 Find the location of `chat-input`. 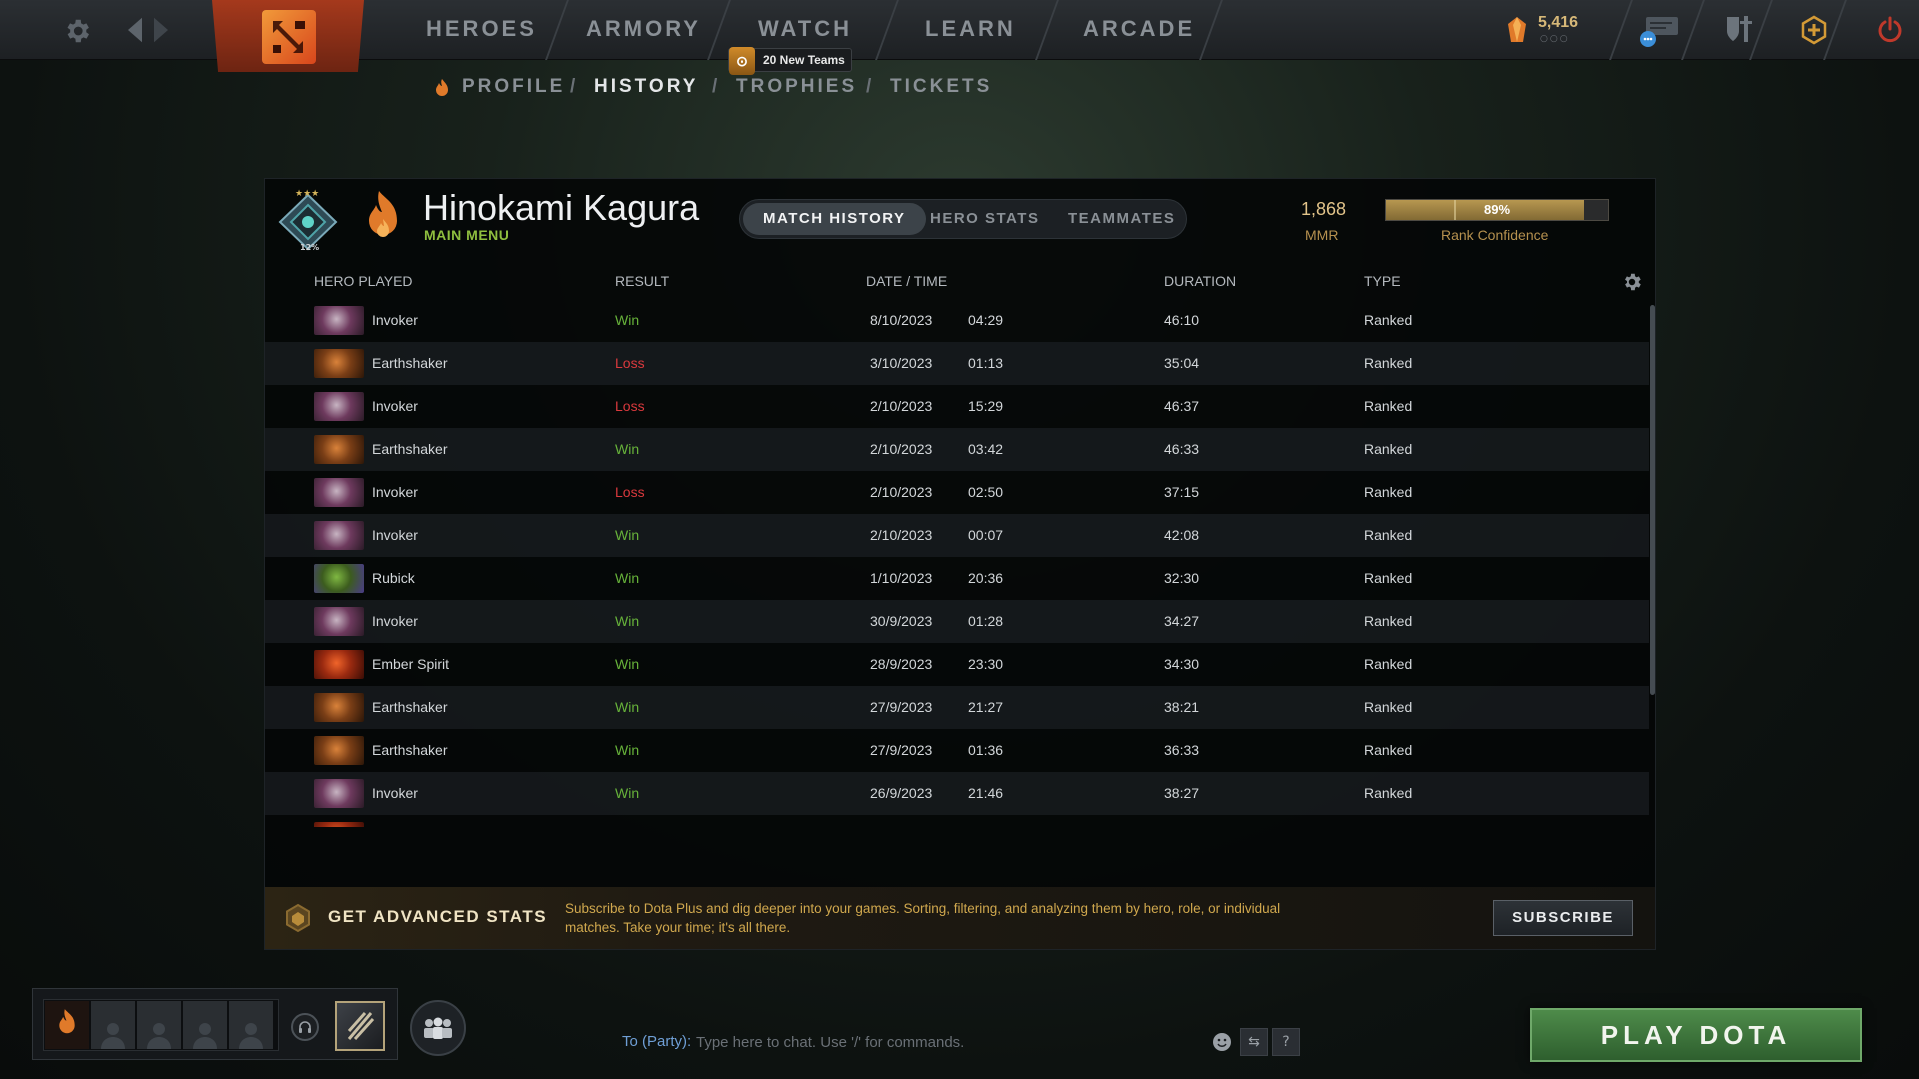

chat-input is located at coordinates (946, 1042).